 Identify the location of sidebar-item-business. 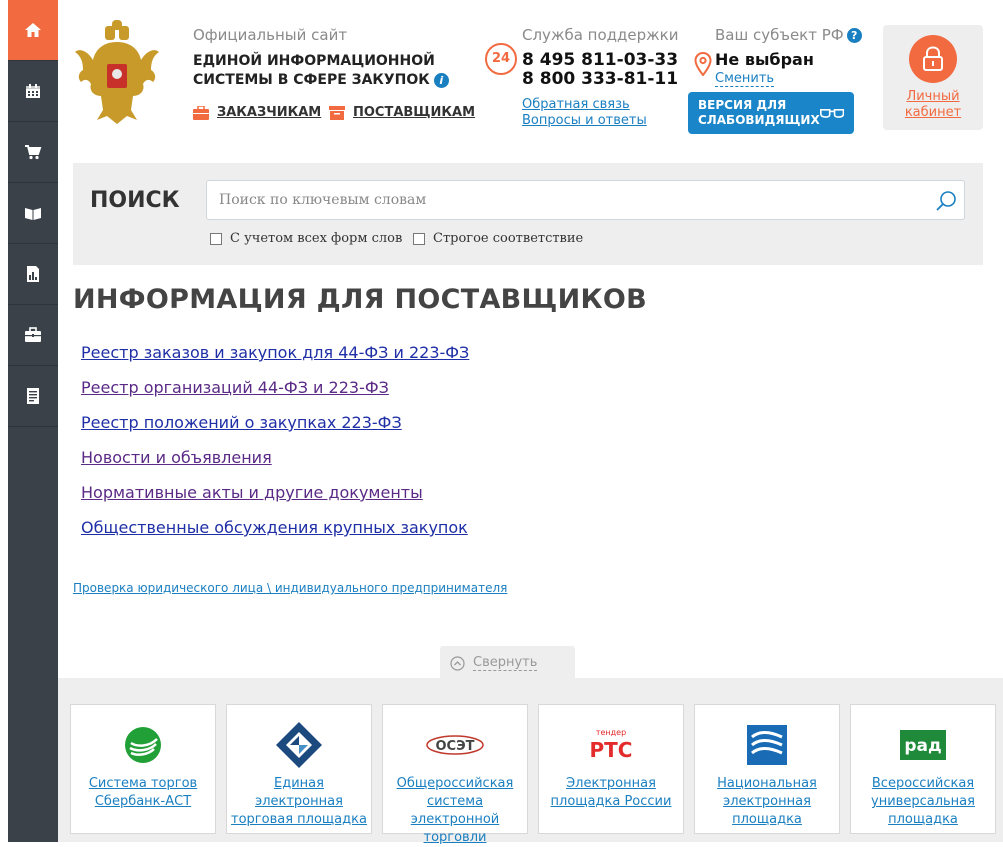
(33, 335).